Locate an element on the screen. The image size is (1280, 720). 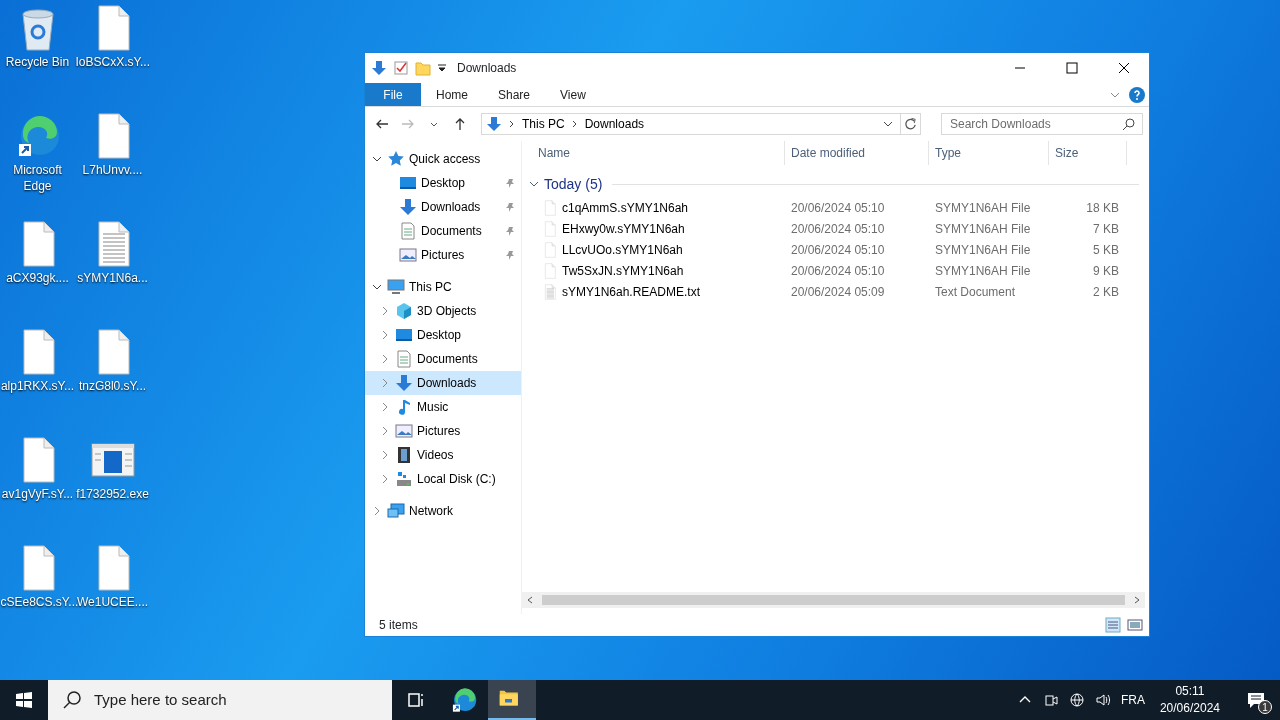
clock: 05:11 20/06/2024 is located at coordinates (1189, 700).